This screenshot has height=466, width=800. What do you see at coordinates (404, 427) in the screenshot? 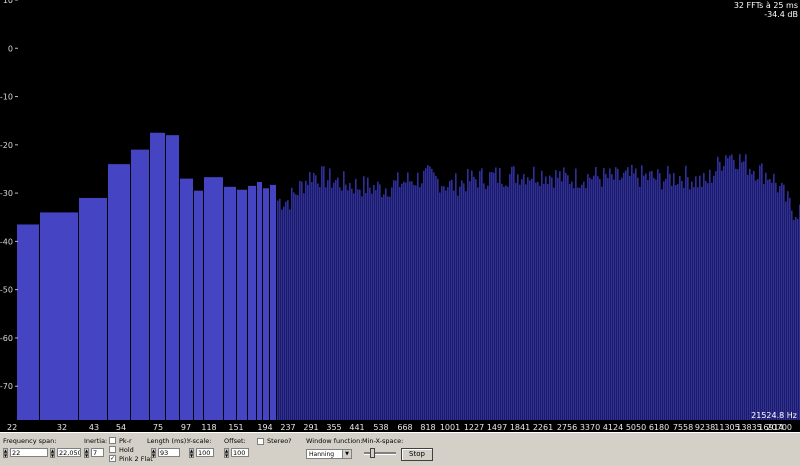
I see `x-tick-label: 668` at bounding box center [404, 427].